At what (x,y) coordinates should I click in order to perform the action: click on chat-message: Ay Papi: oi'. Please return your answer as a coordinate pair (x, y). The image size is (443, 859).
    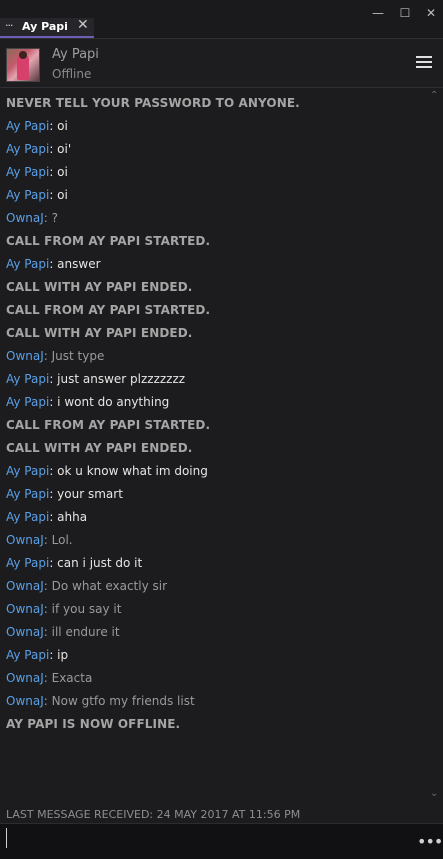
    Looking at the image, I should click on (38, 149).